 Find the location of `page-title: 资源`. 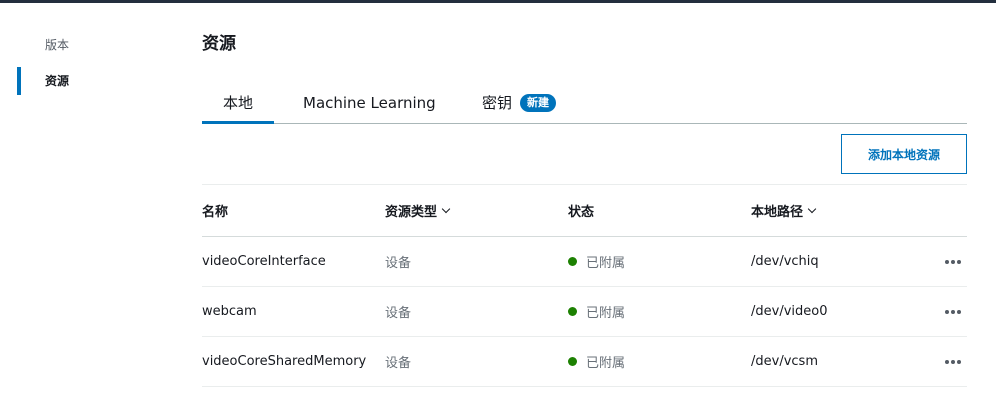

page-title: 资源 is located at coordinates (219, 44).